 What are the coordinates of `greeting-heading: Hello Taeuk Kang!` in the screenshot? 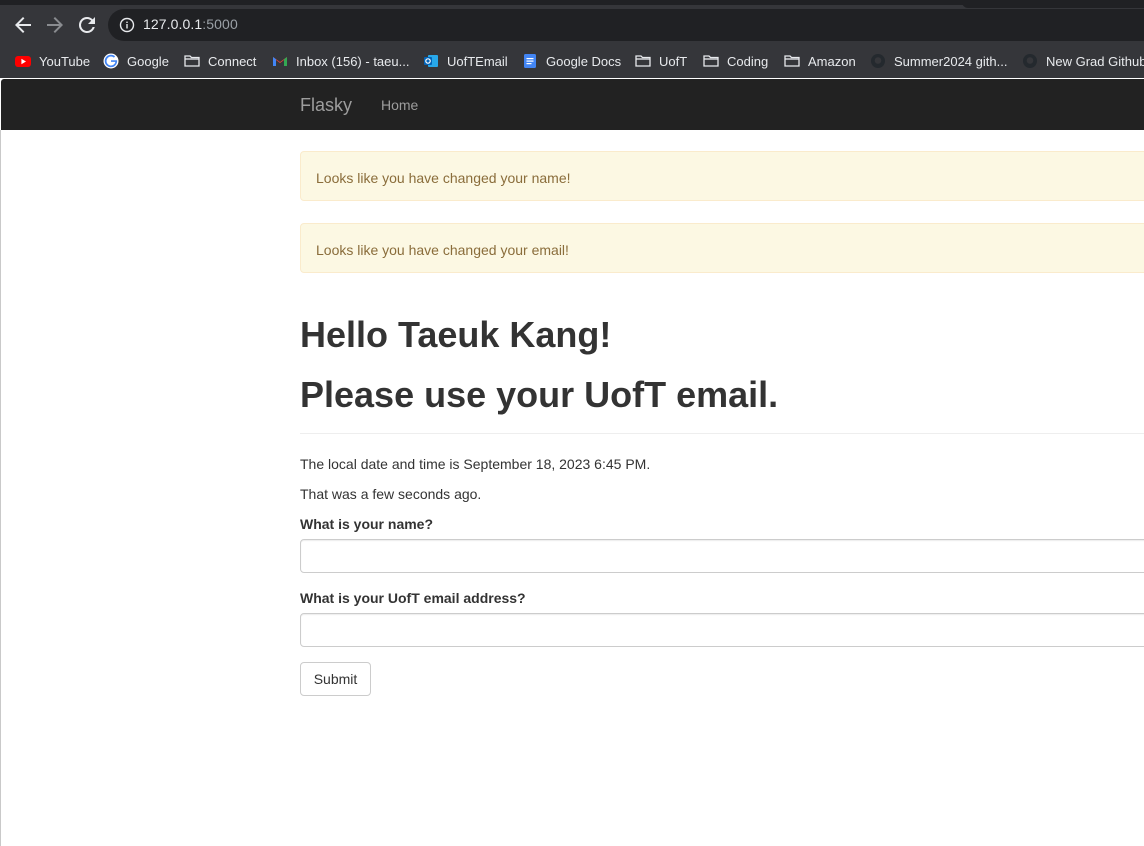 It's located at (456, 334).